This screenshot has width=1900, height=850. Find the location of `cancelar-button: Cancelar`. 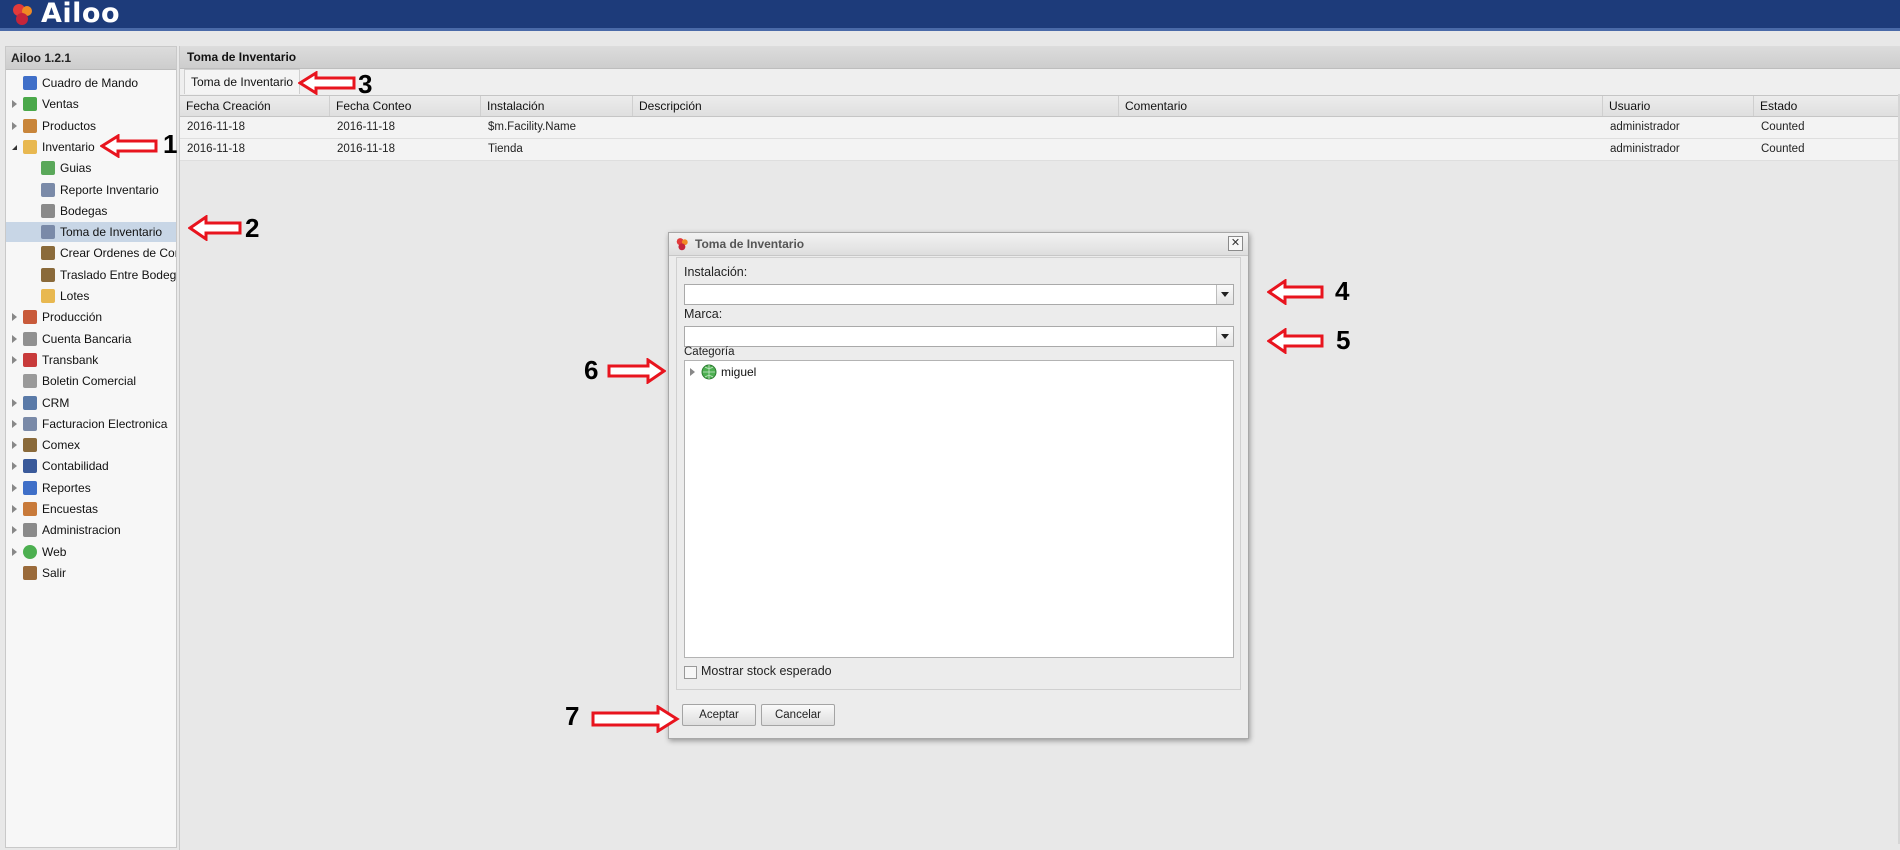

cancelar-button: Cancelar is located at coordinates (798, 715).